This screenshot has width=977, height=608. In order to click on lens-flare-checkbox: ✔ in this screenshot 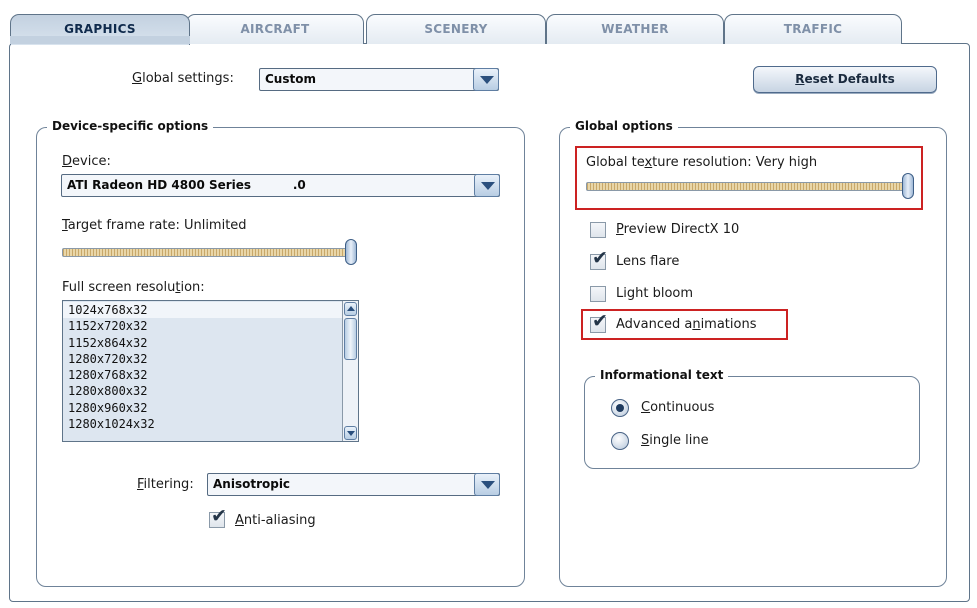, I will do `click(599, 259)`.